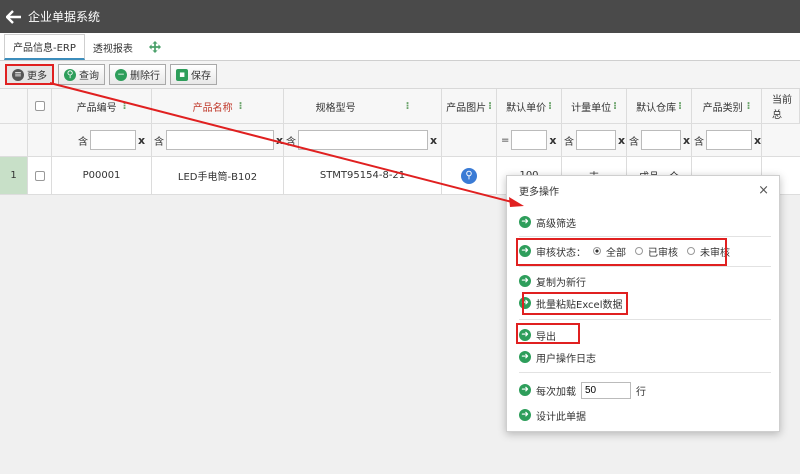 The image size is (800, 474). Describe the element at coordinates (64, 17) in the screenshot. I see `app-title: 企业单据系统` at that location.